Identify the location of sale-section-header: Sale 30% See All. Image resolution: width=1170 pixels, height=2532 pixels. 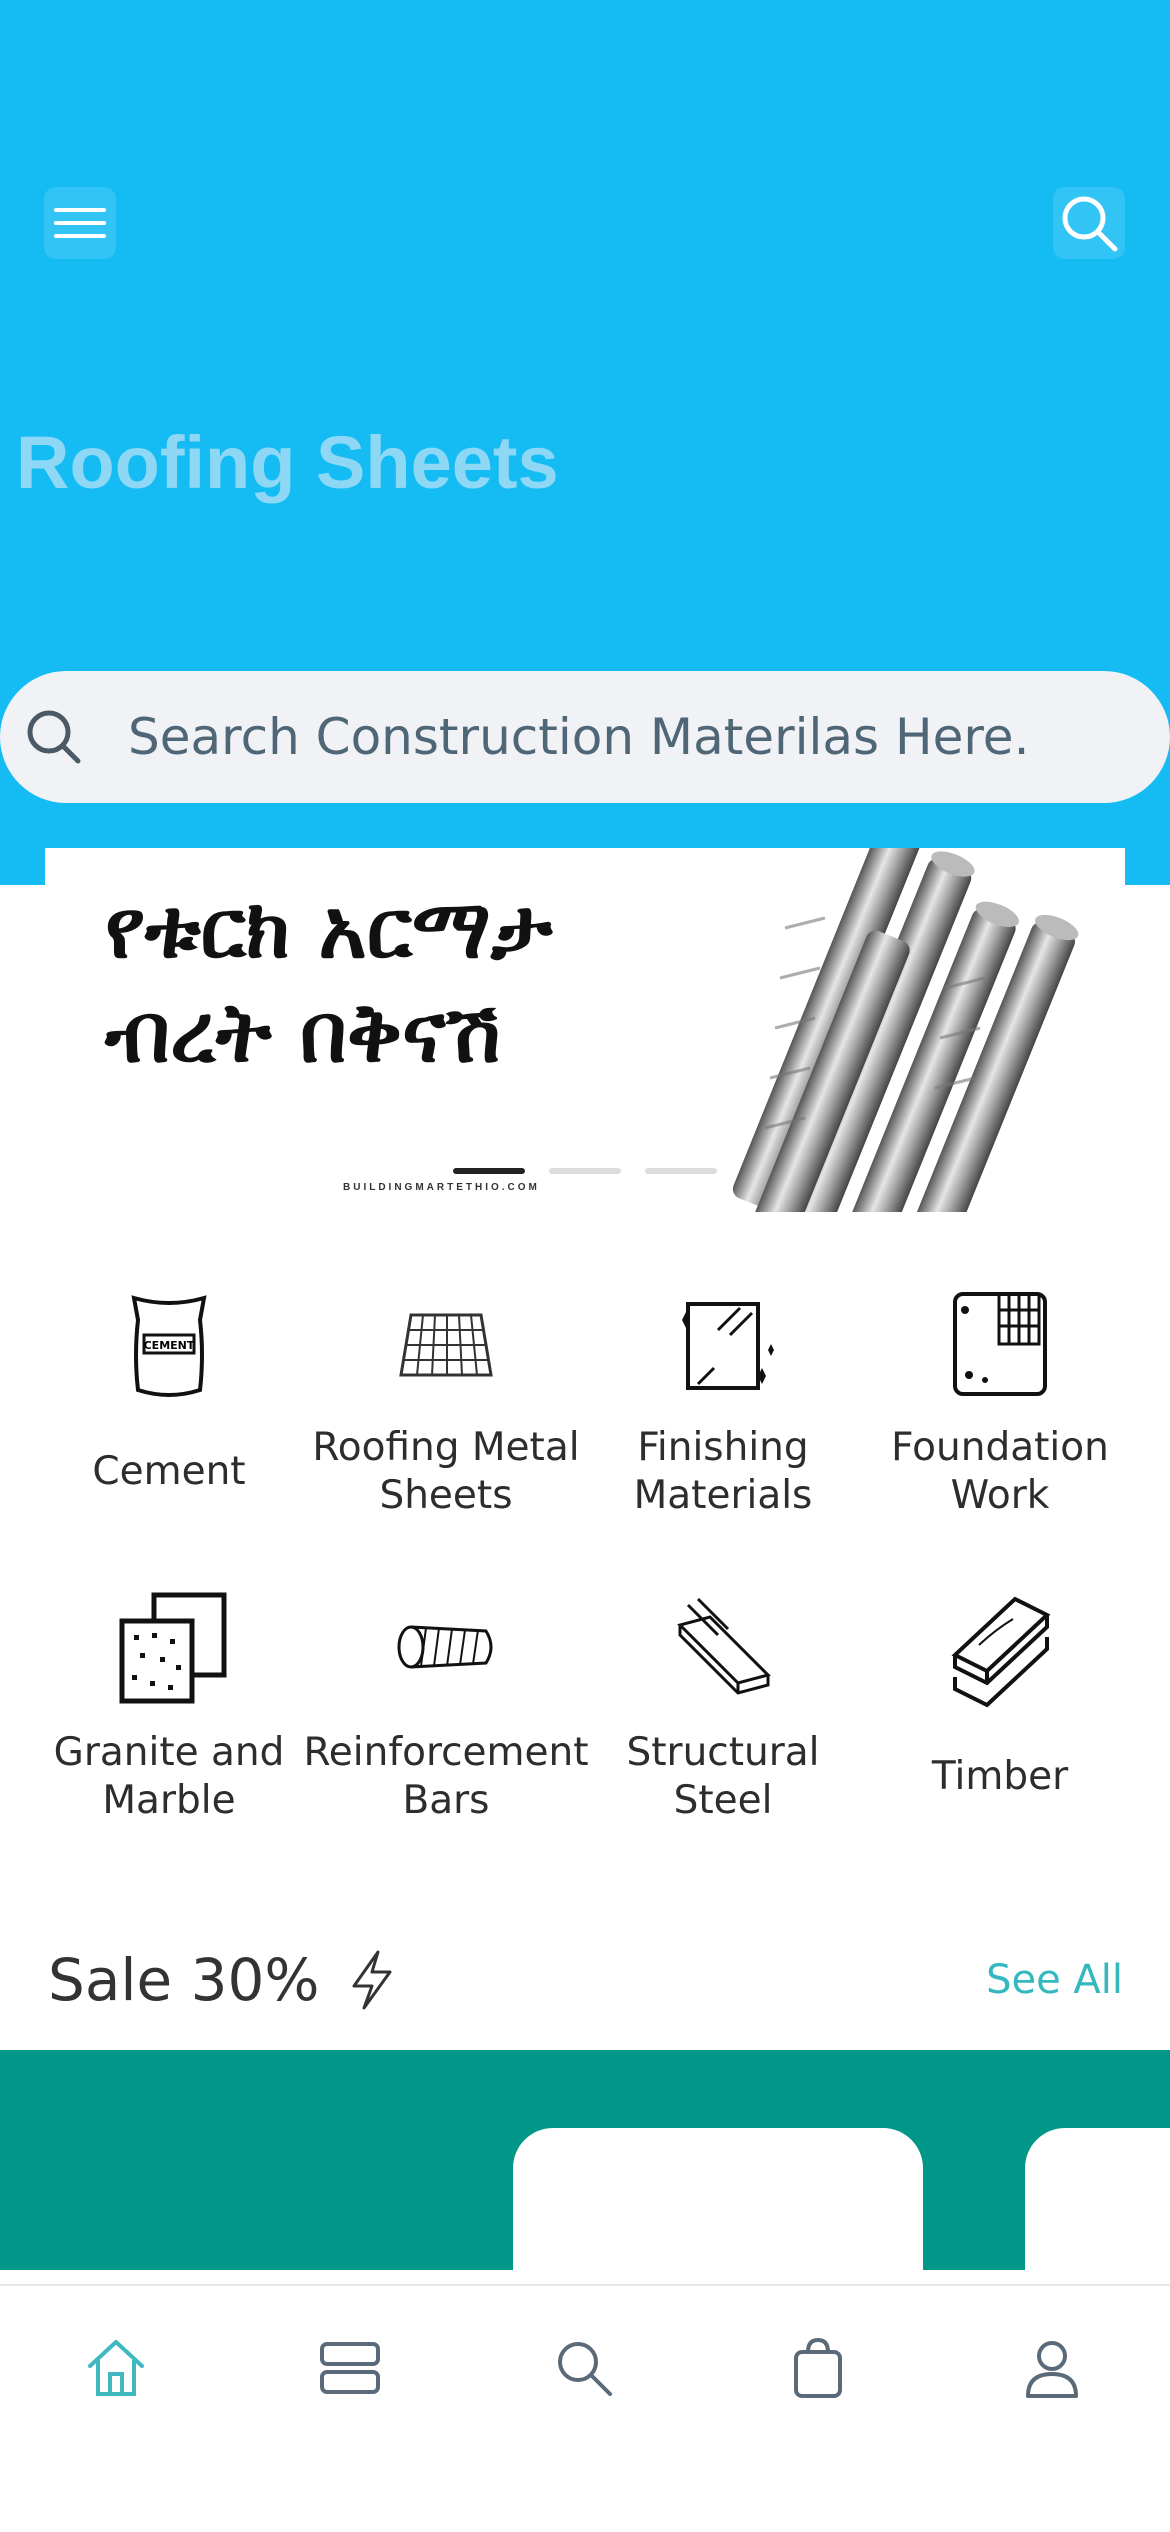
(585, 1980).